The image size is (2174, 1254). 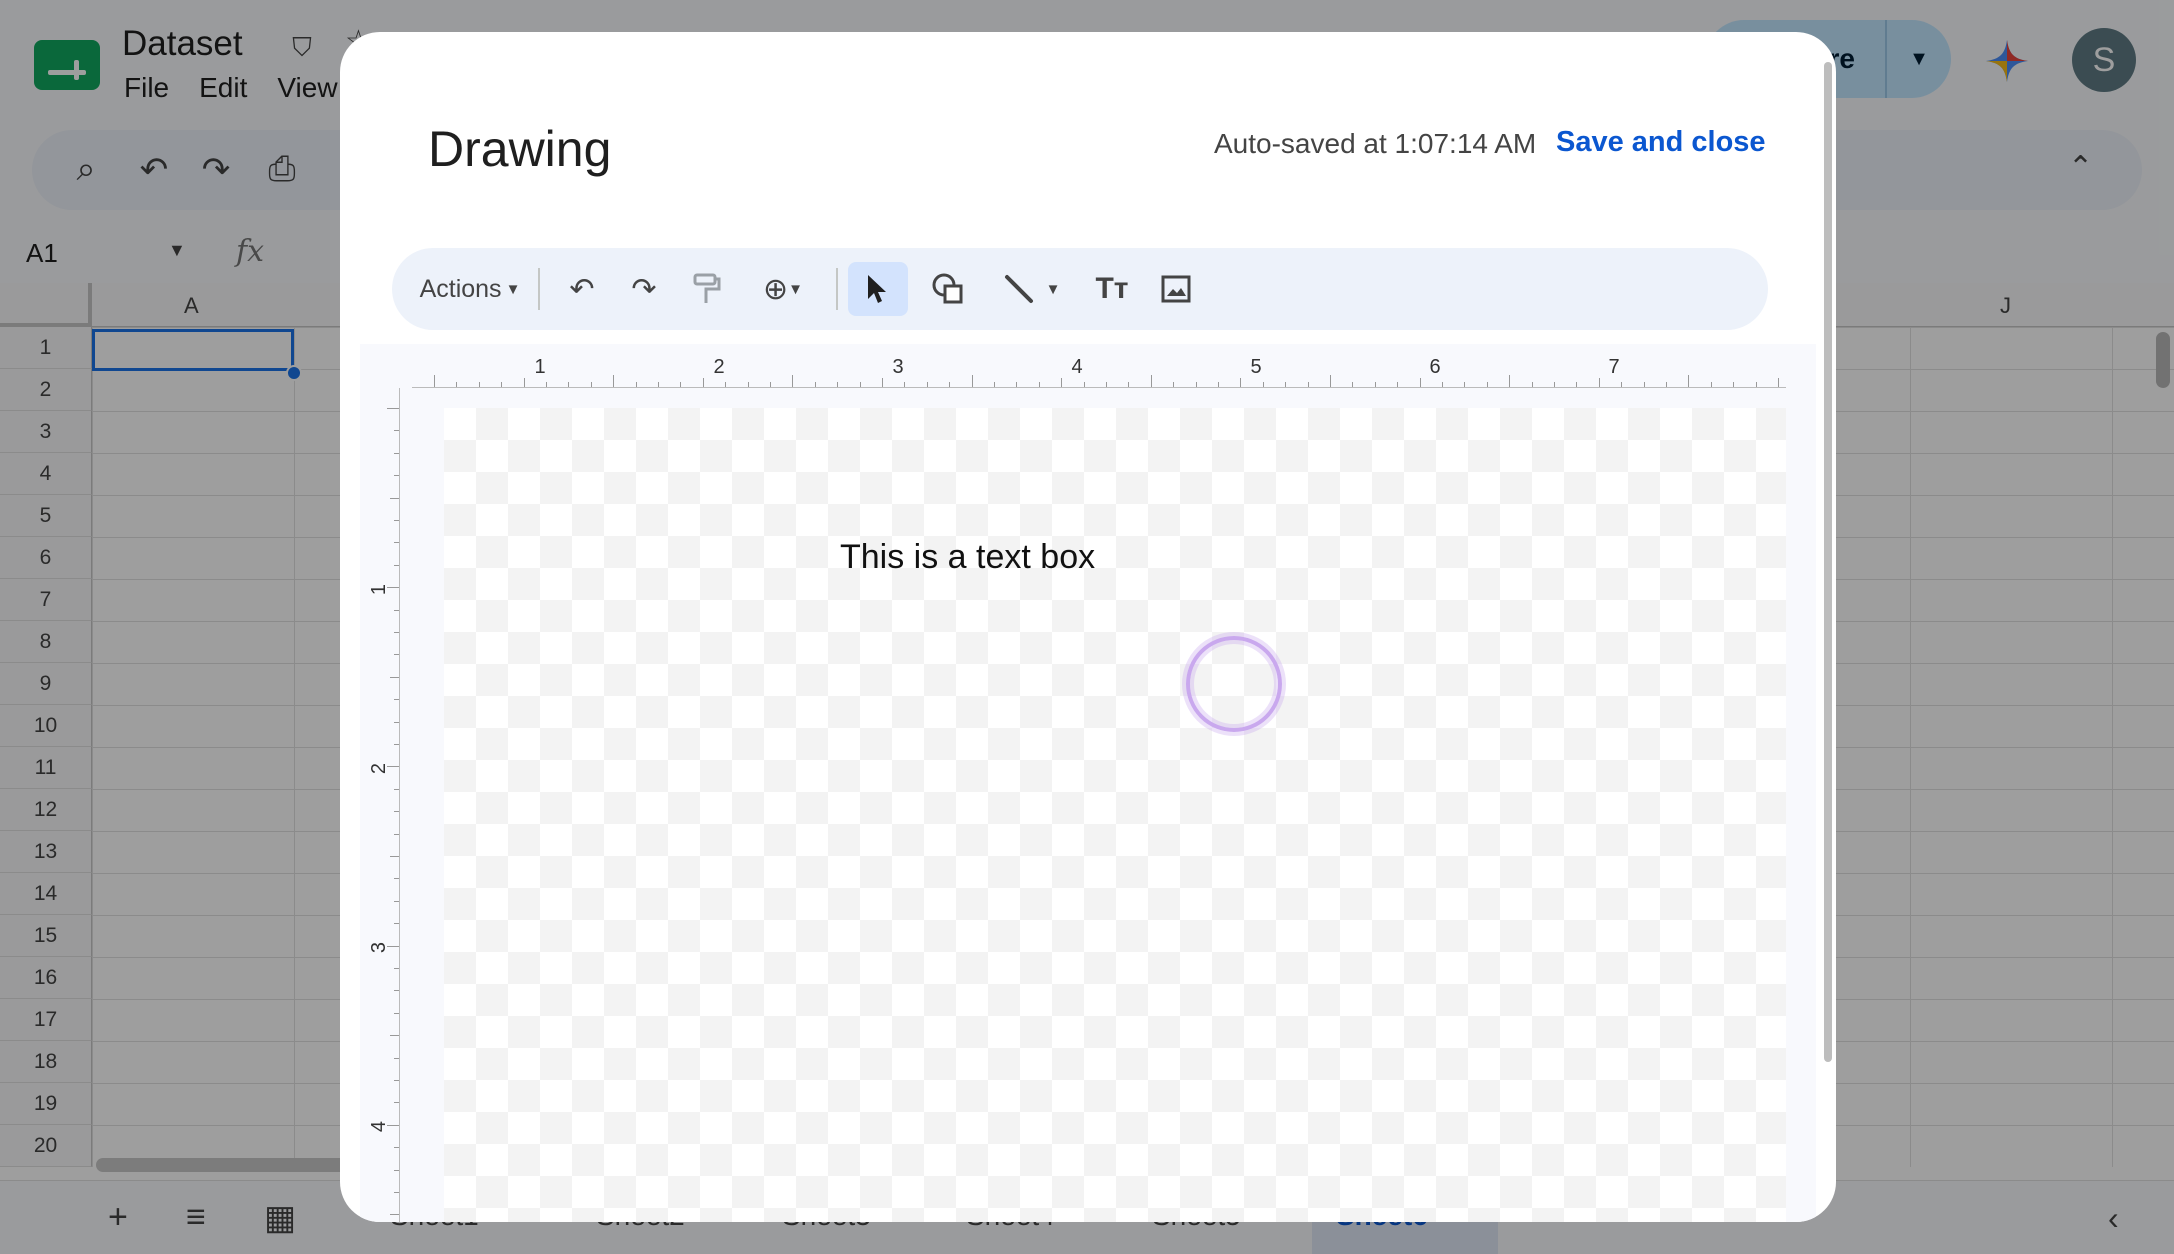 What do you see at coordinates (1828, 562) in the screenshot?
I see `dialog-scrollbar` at bounding box center [1828, 562].